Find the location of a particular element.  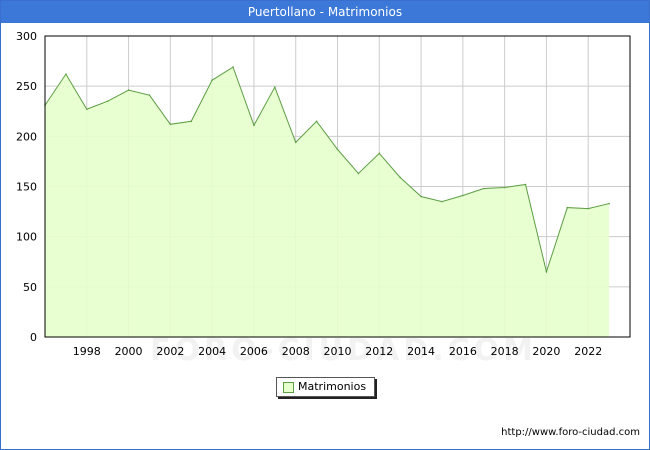

y-tick-label: 150 is located at coordinates (26, 187).